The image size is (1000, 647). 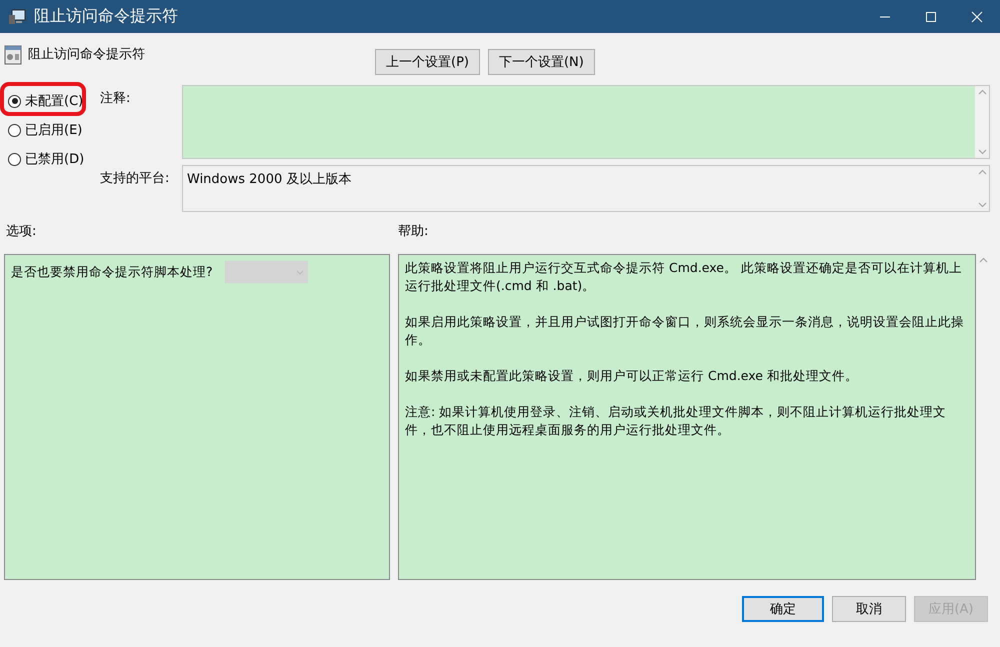 I want to click on option-label: 是否也要禁用命令提示符脚本处理?, so click(x=112, y=272).